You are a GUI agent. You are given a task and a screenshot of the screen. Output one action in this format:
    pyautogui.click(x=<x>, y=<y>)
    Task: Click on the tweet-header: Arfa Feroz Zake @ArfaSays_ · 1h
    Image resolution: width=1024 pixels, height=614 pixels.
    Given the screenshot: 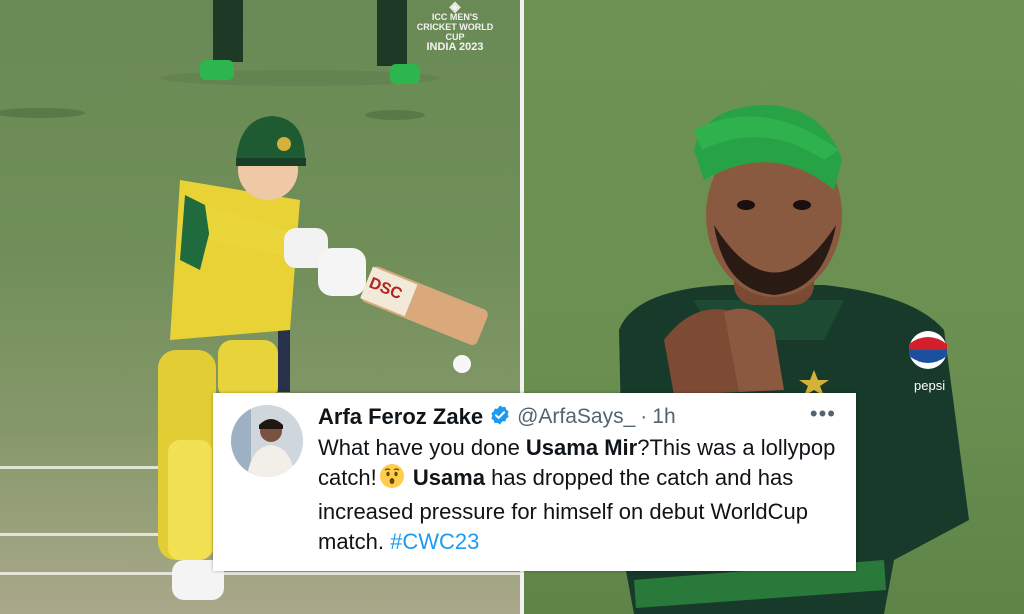 What is the action you would take?
    pyautogui.click(x=497, y=417)
    